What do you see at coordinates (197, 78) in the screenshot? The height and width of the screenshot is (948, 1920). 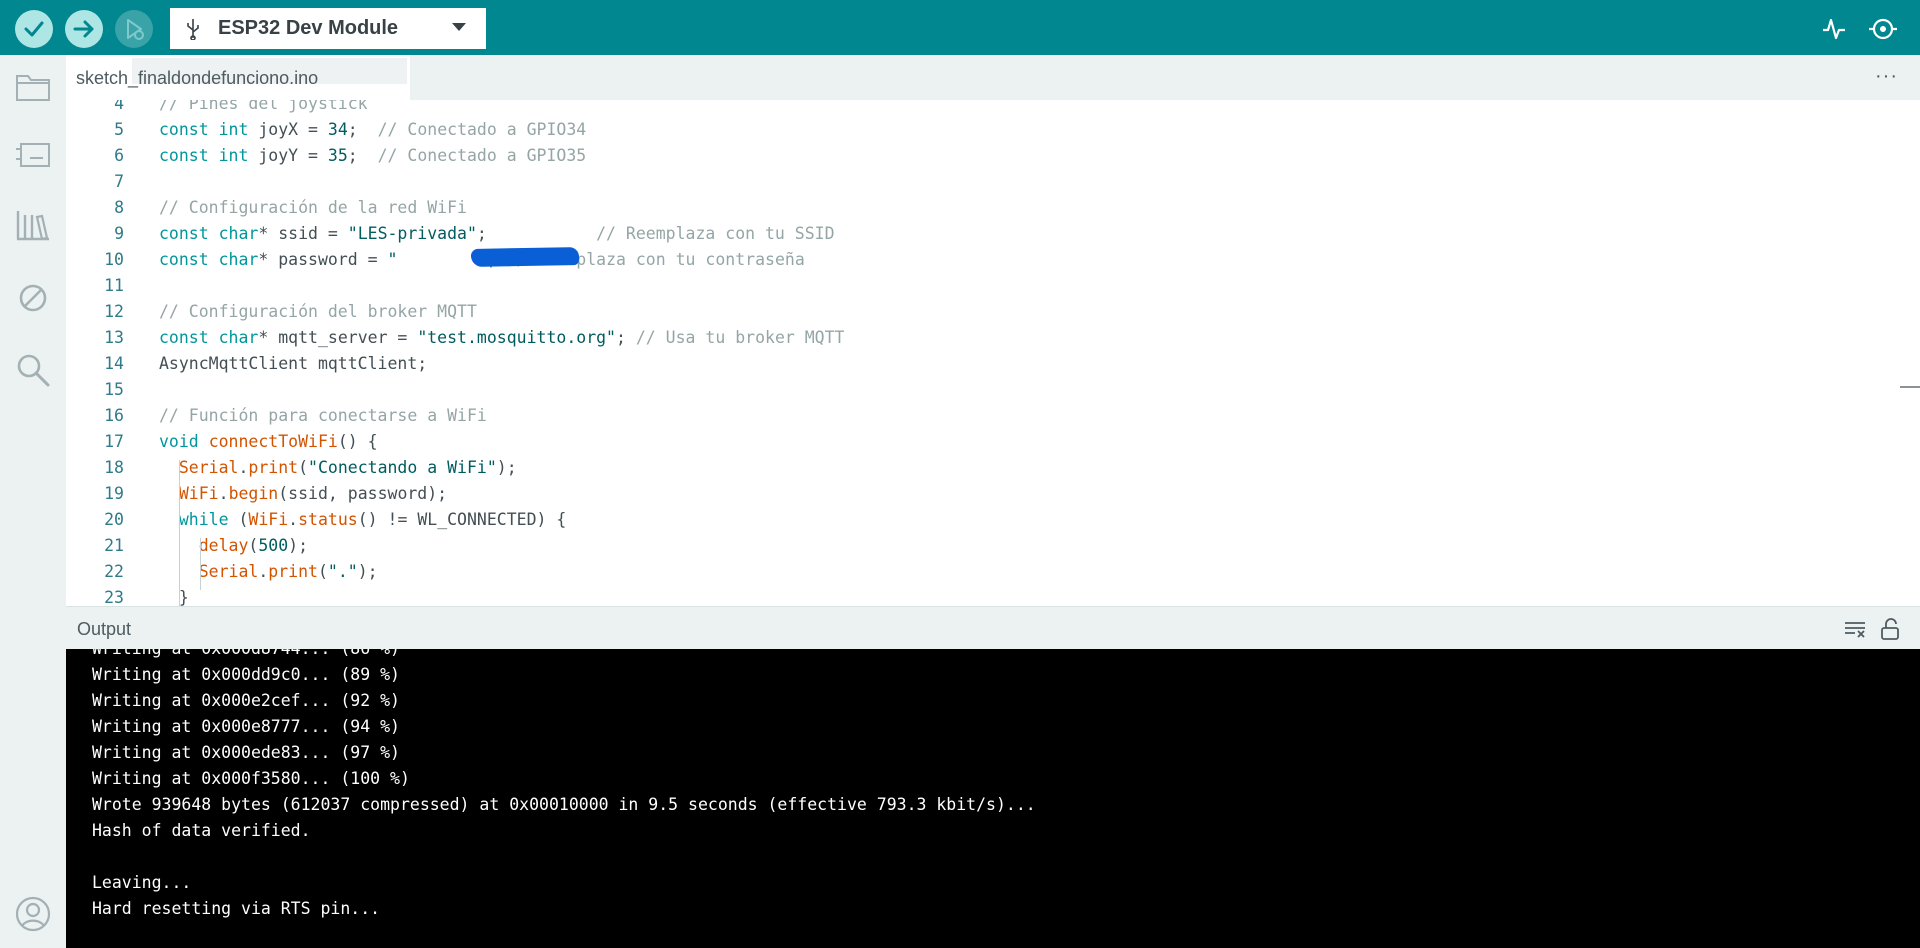 I see `tab-filename: sketch_finaldondefunciono.ino` at bounding box center [197, 78].